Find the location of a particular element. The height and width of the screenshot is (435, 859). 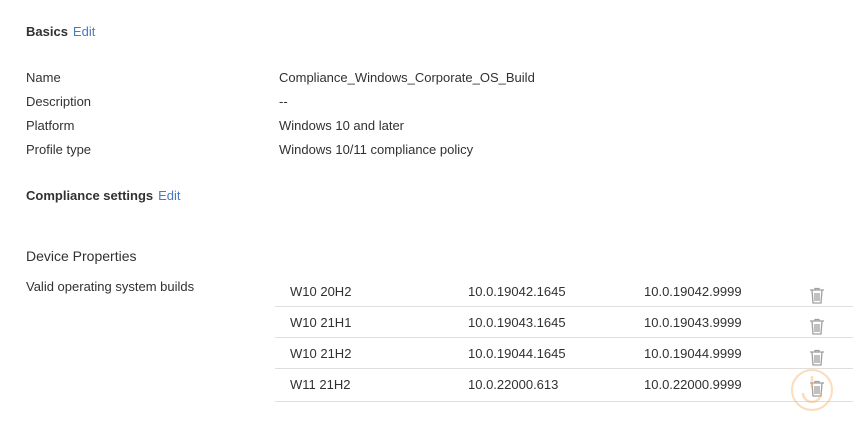

valid-builds-label: Valid operating system builds is located at coordinates (110, 286).